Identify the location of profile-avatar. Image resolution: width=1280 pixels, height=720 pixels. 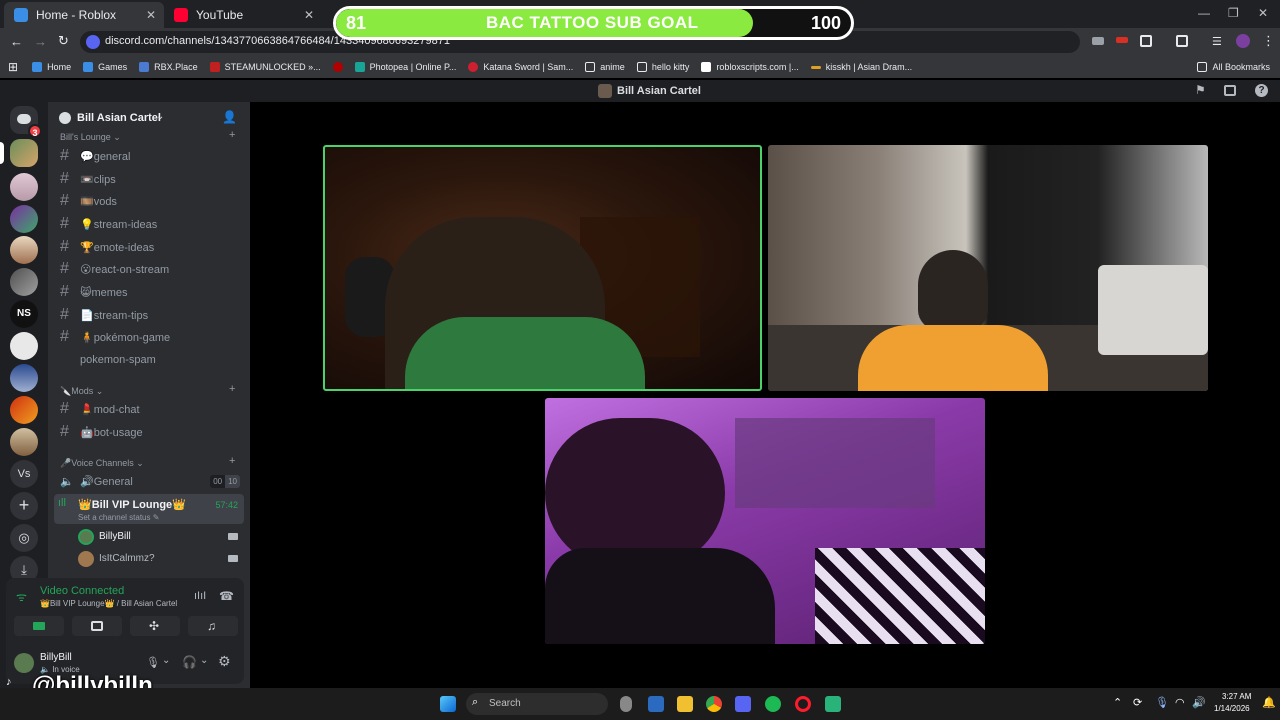
(1243, 41).